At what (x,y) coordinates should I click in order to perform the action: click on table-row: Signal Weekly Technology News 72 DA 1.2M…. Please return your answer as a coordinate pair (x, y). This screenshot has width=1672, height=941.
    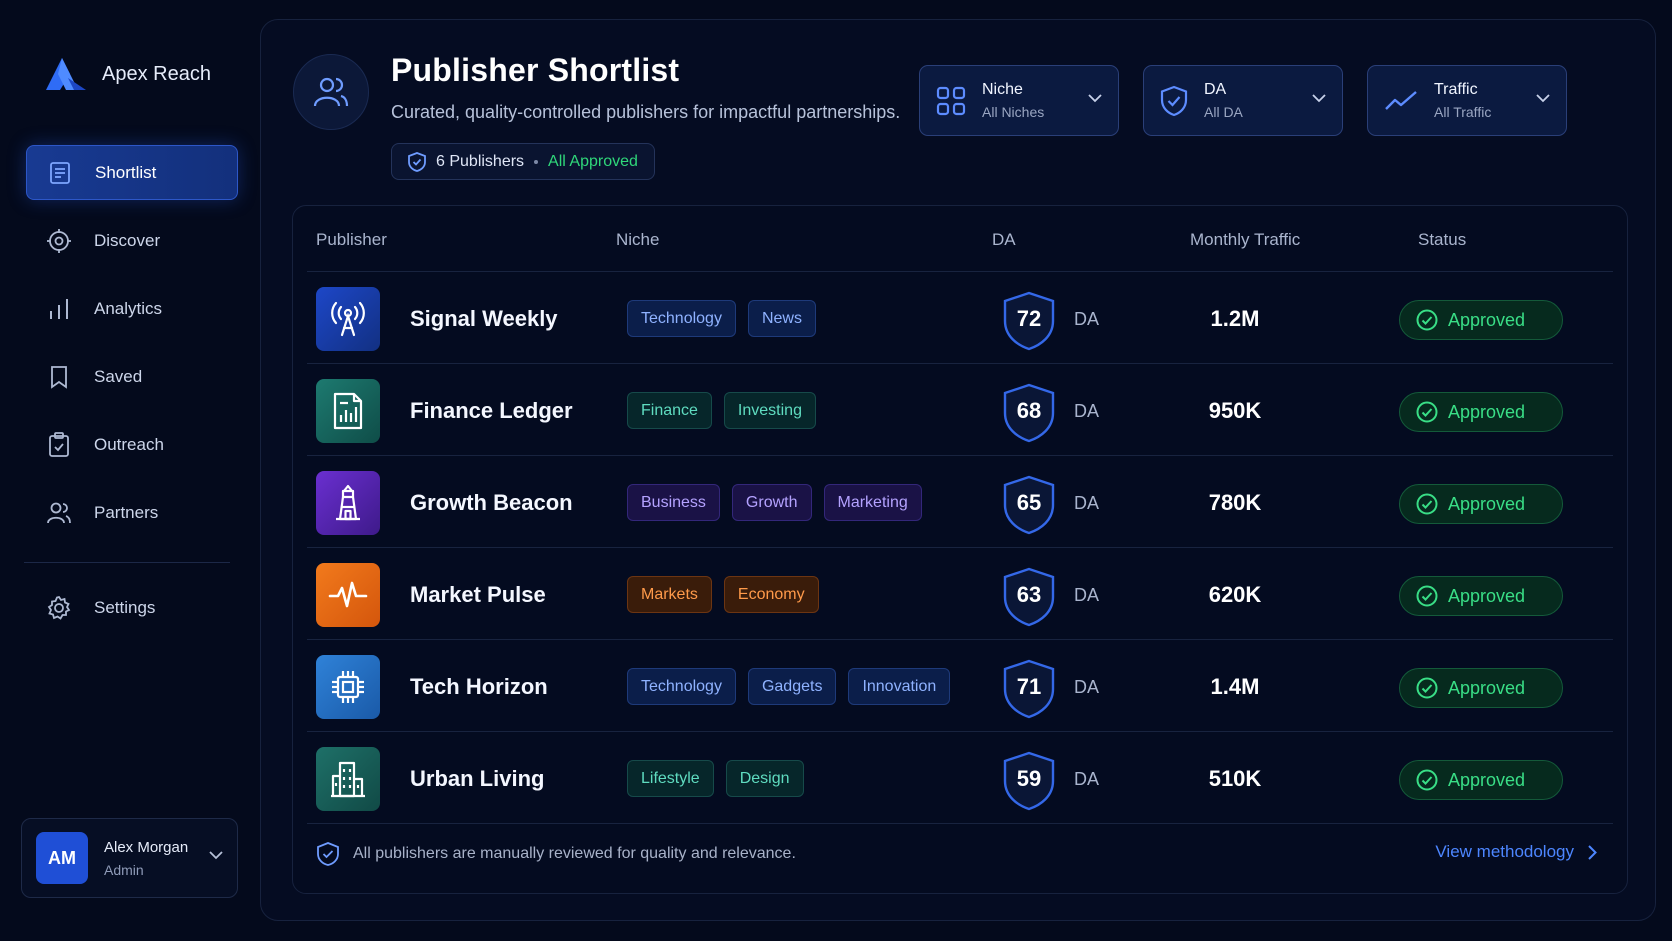
    Looking at the image, I should click on (960, 317).